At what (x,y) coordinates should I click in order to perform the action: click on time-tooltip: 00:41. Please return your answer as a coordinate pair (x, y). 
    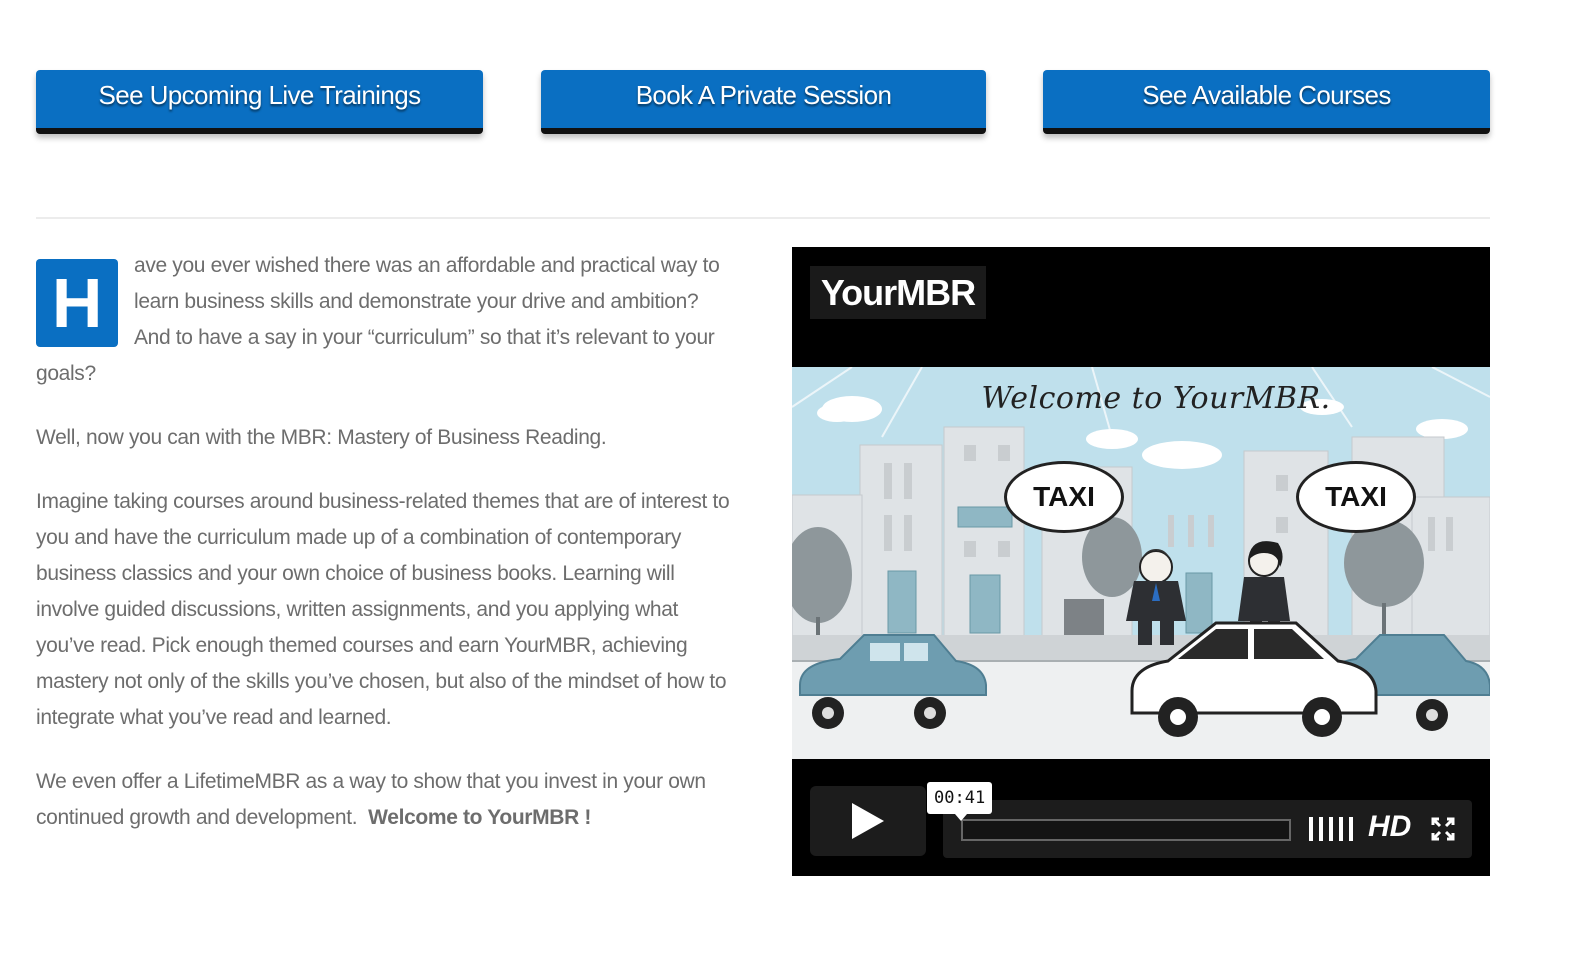
    Looking at the image, I should click on (960, 801).